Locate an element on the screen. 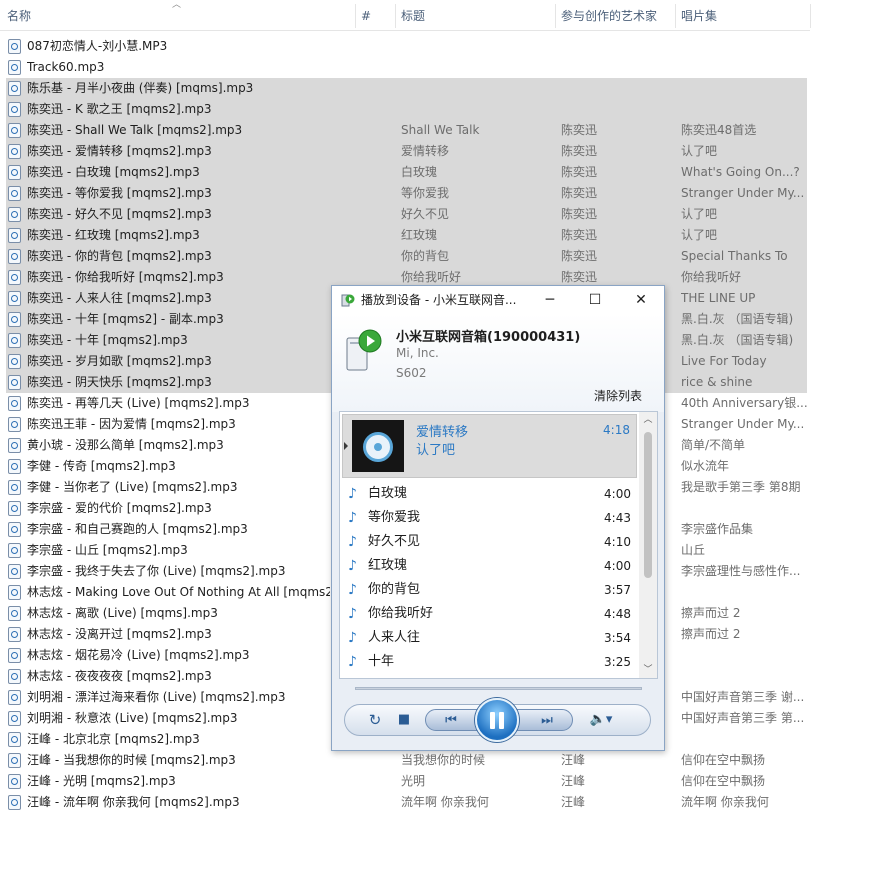  dialog-titlebar: 播放到设备 - 小米互联网音... ─ ☐ ✕ is located at coordinates (498, 300).